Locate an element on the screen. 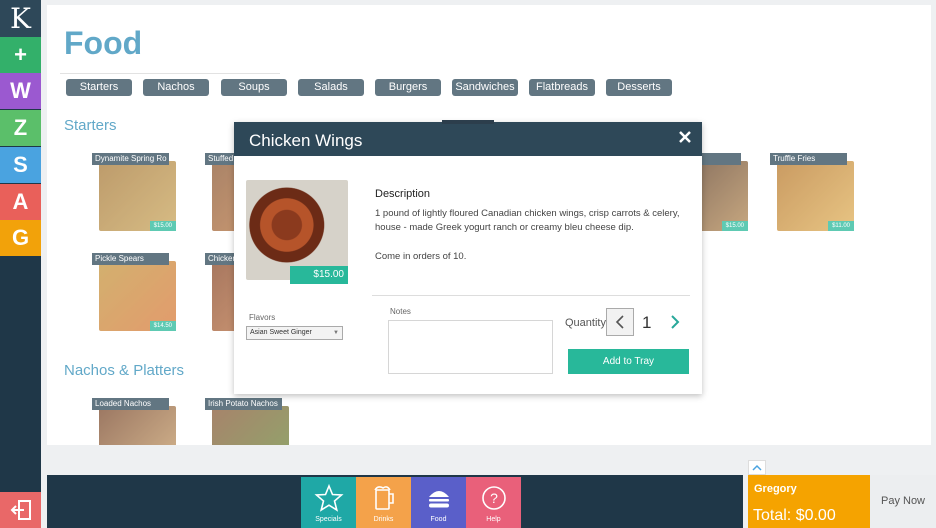 The image size is (936, 528). tray-expand-button is located at coordinates (757, 467).